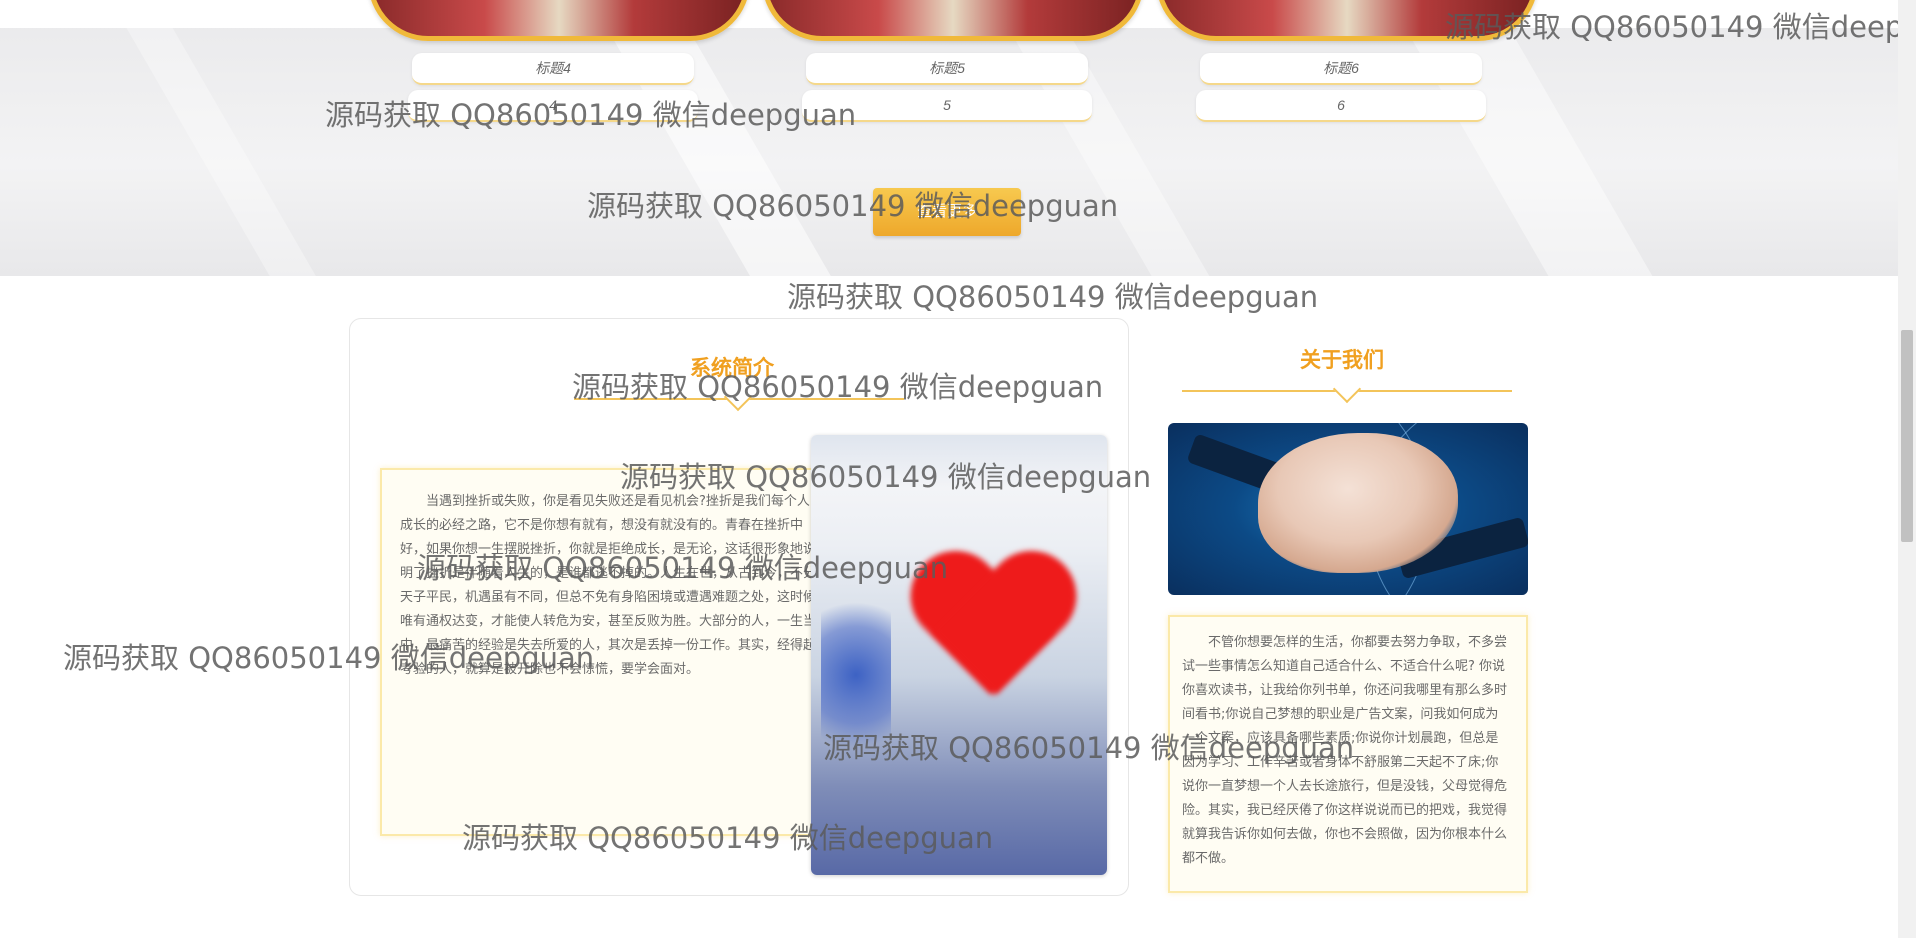 The image size is (1916, 938). Describe the element at coordinates (856, 675) in the screenshot. I see `heart-blue-shape` at that location.